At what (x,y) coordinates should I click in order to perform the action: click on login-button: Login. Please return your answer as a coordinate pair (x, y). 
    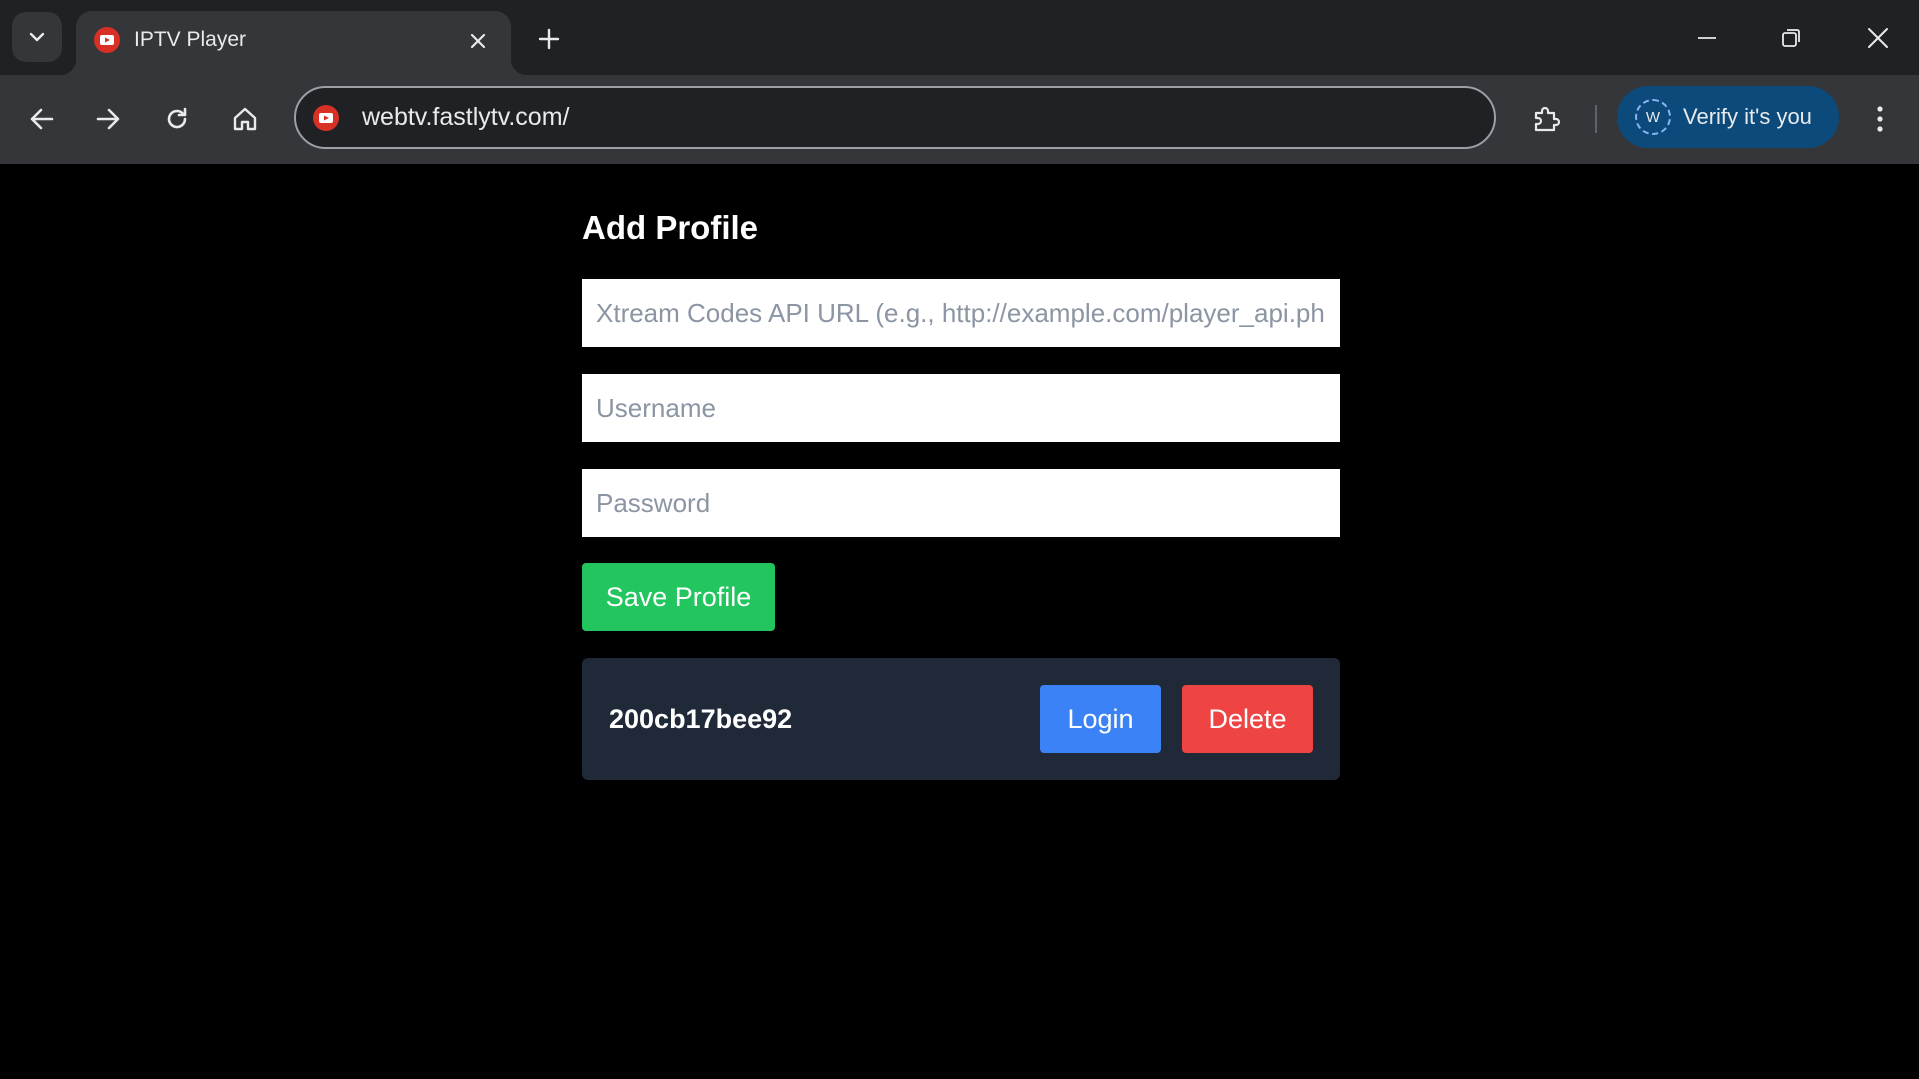
    Looking at the image, I should click on (1100, 719).